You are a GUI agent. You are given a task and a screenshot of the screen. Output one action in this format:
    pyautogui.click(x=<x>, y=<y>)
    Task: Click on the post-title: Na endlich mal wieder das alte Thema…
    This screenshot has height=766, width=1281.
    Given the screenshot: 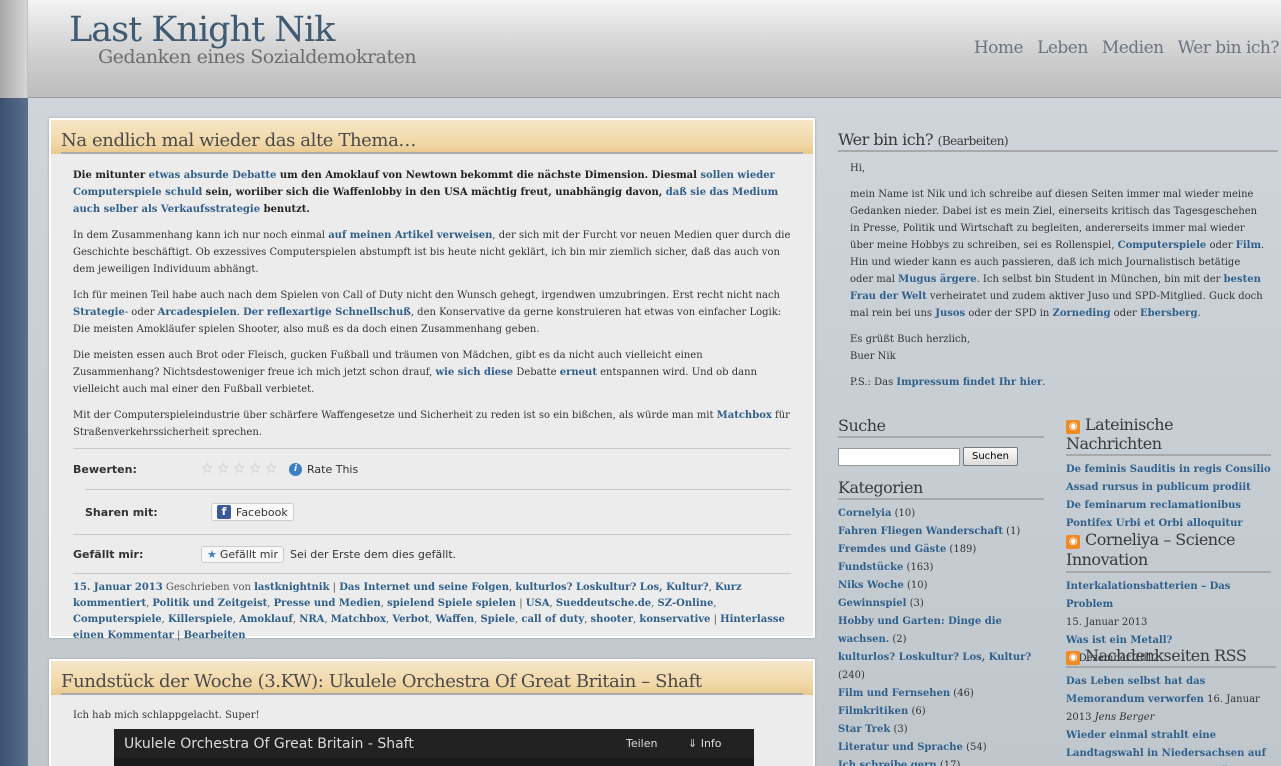 What is the action you would take?
    pyautogui.click(x=432, y=142)
    